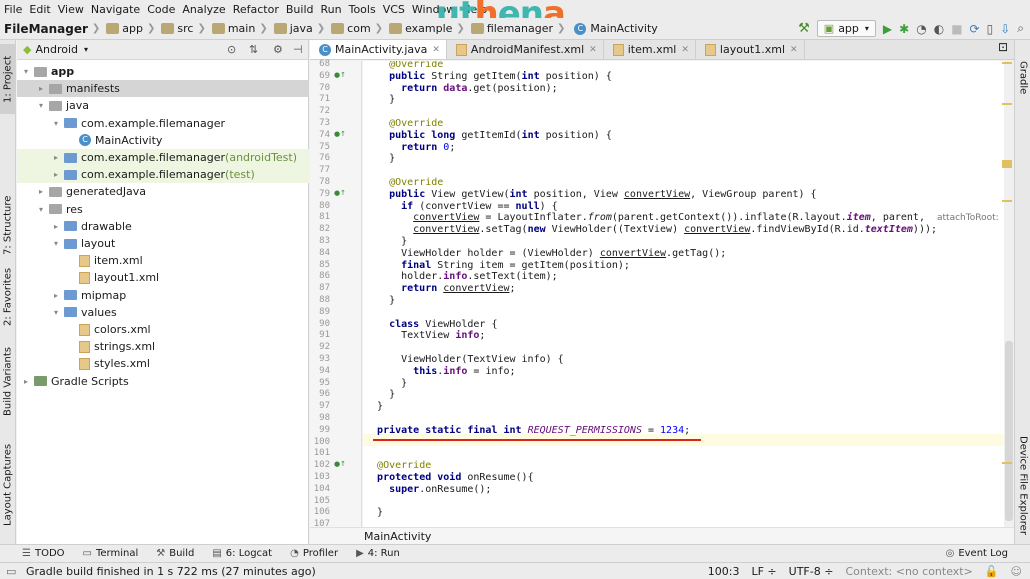 The image size is (1030, 579). What do you see at coordinates (1007, 104) in the screenshot?
I see `warning-marker` at bounding box center [1007, 104].